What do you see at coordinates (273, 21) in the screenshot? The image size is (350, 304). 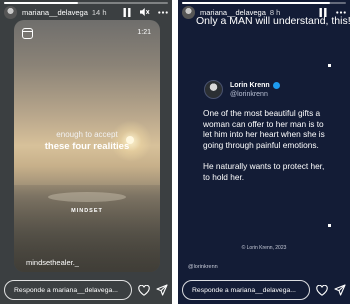 I see `story-headline: Only a MAN will understand, this!` at bounding box center [273, 21].